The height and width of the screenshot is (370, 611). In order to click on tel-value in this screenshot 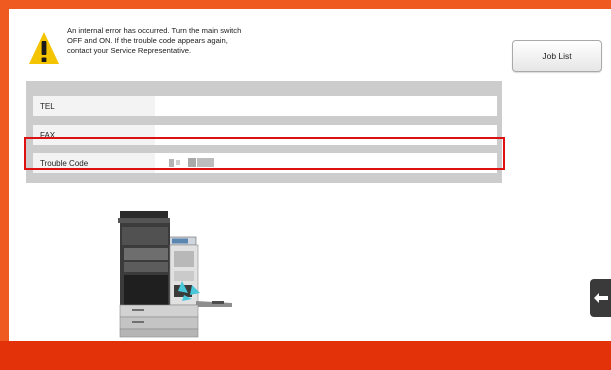, I will do `click(326, 106)`.